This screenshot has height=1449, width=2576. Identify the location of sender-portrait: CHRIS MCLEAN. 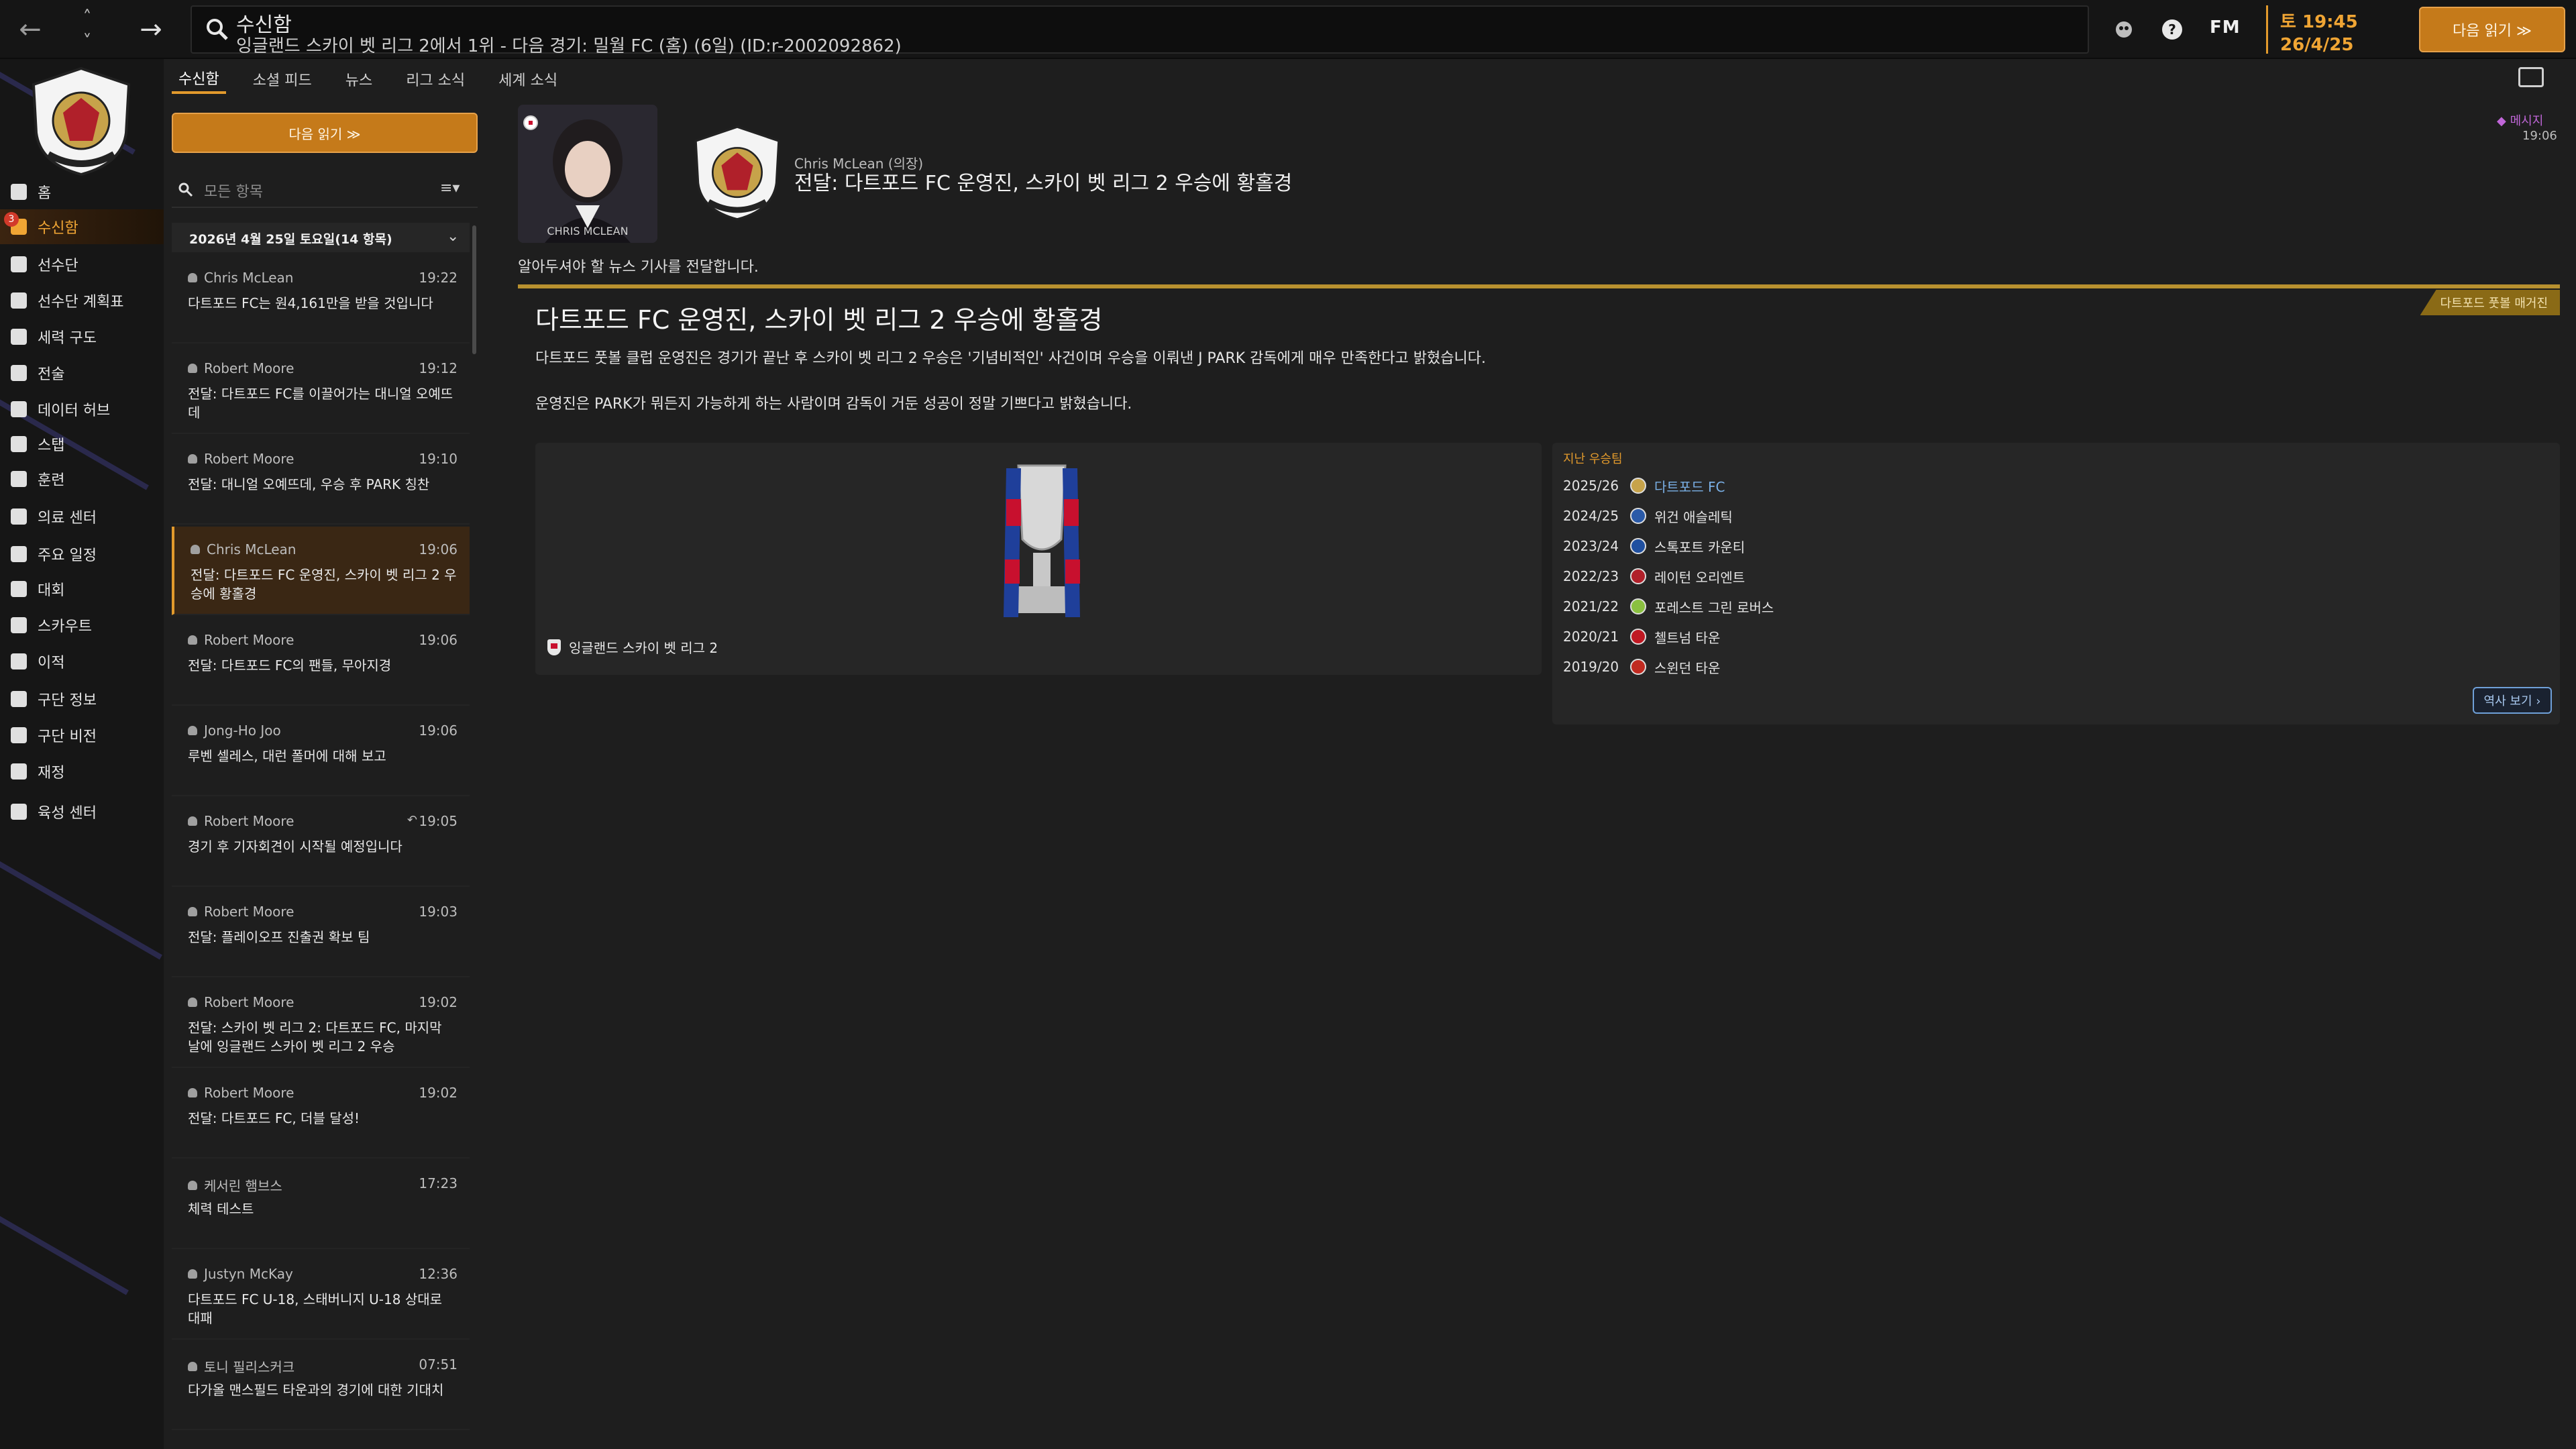
(587, 174).